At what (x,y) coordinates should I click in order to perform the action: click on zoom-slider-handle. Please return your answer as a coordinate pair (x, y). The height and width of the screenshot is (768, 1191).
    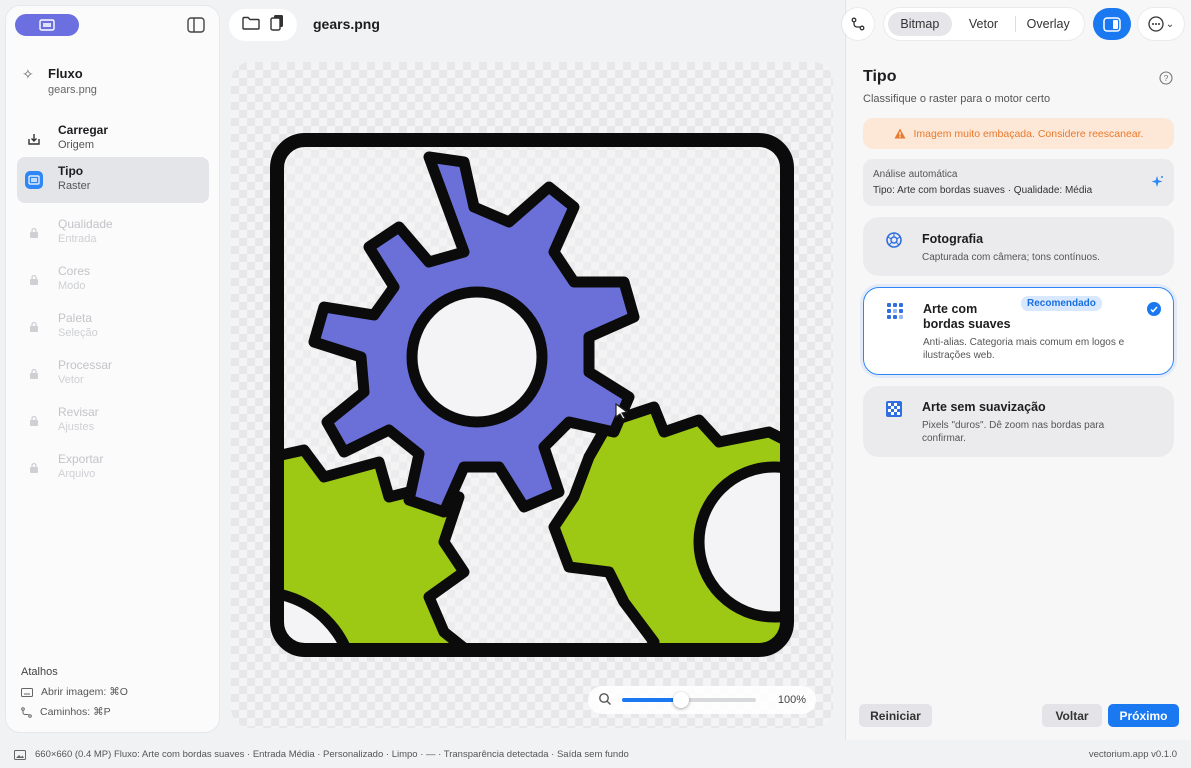
    Looking at the image, I should click on (680, 700).